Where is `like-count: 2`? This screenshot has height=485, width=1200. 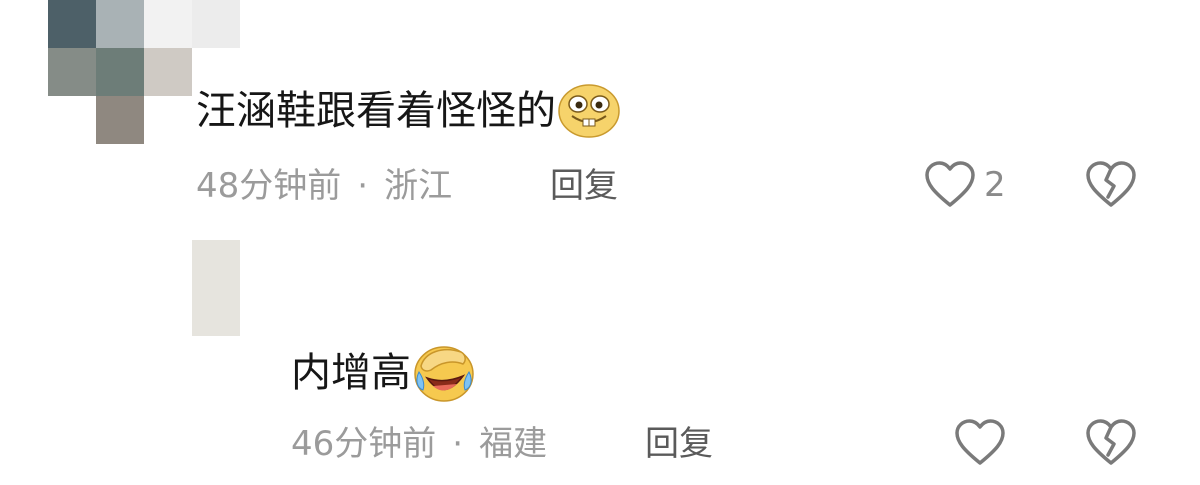
like-count: 2 is located at coordinates (995, 185).